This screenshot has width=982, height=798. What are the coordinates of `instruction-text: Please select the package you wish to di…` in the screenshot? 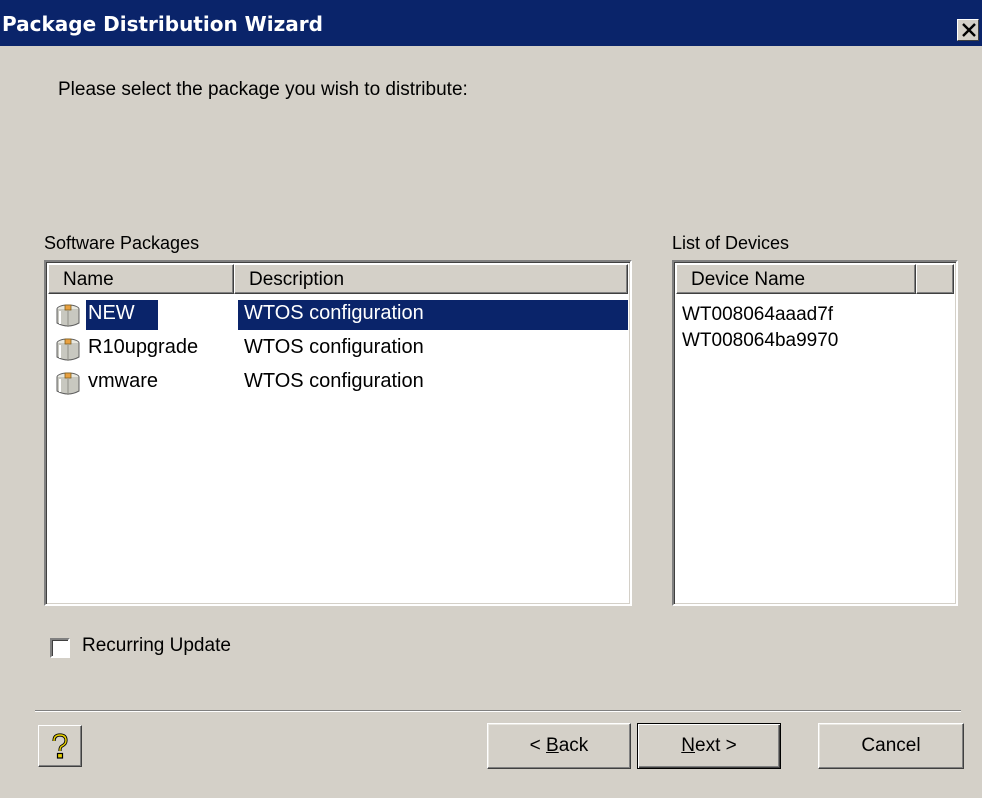 It's located at (263, 89).